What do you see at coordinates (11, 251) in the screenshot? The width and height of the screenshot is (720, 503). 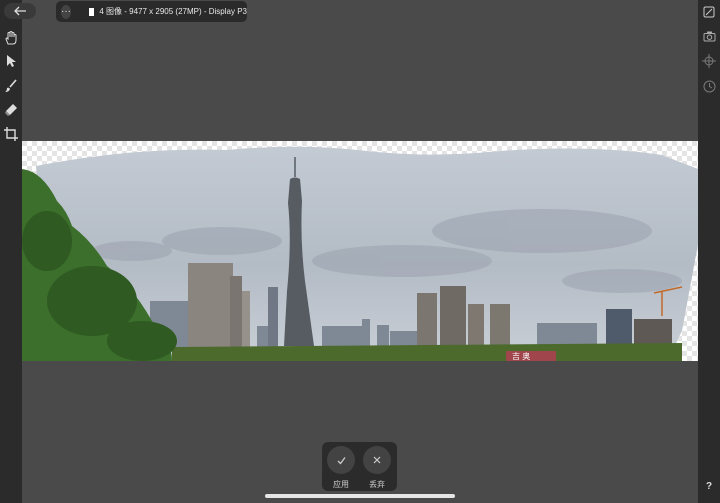 I see `left-toolbar` at bounding box center [11, 251].